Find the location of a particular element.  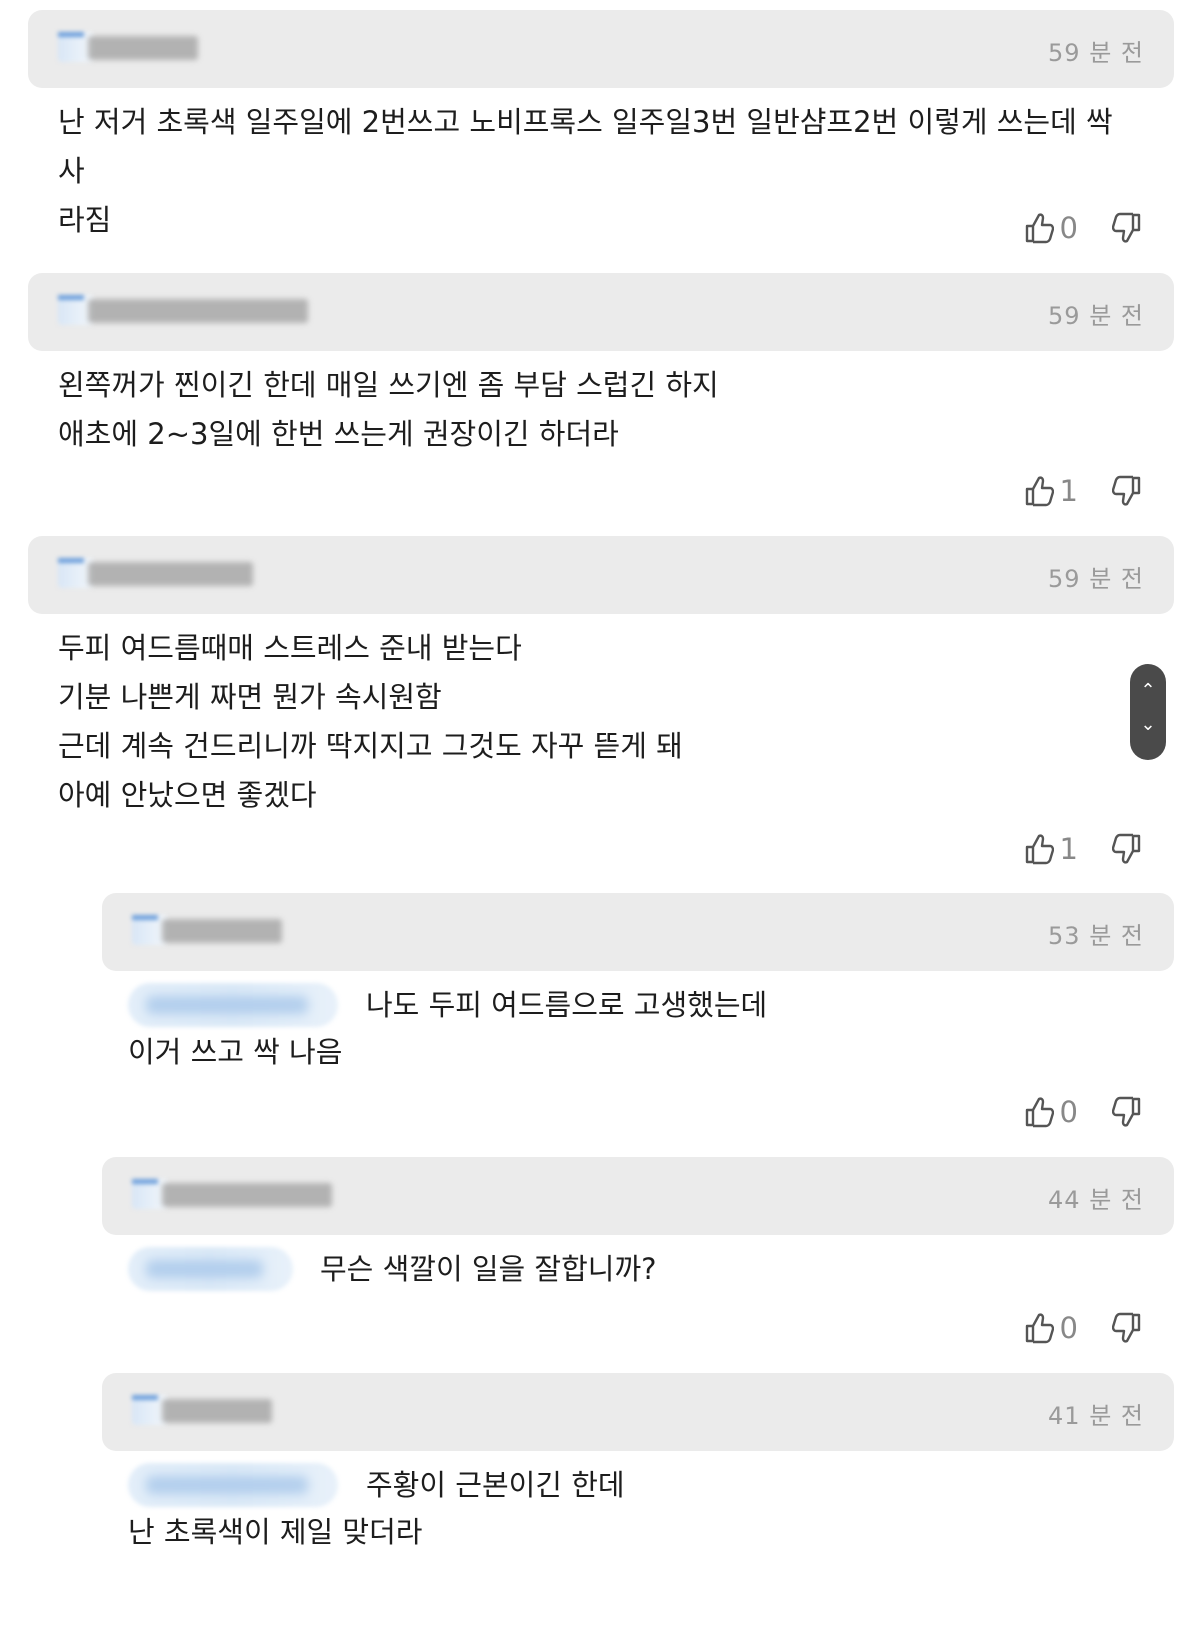

reply-time: 53 분 전 is located at coordinates (1096, 936).